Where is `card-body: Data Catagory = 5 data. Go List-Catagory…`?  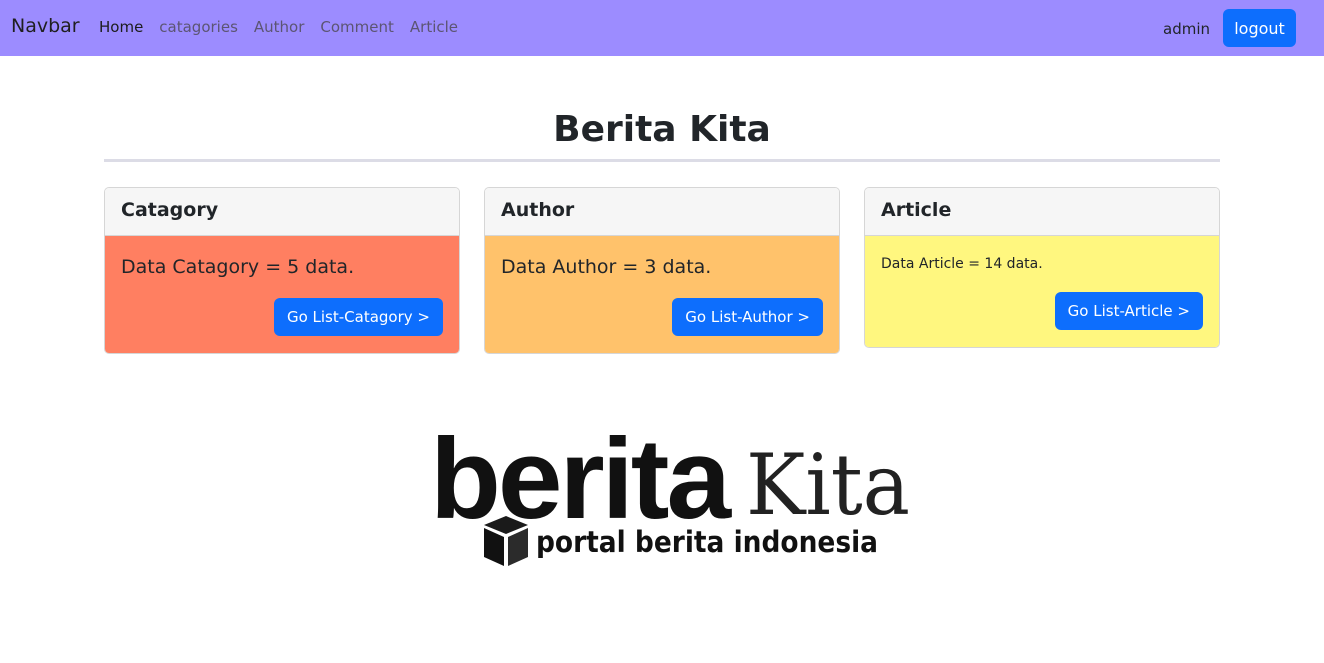 card-body: Data Catagory = 5 data. Go List-Catagory… is located at coordinates (282, 294).